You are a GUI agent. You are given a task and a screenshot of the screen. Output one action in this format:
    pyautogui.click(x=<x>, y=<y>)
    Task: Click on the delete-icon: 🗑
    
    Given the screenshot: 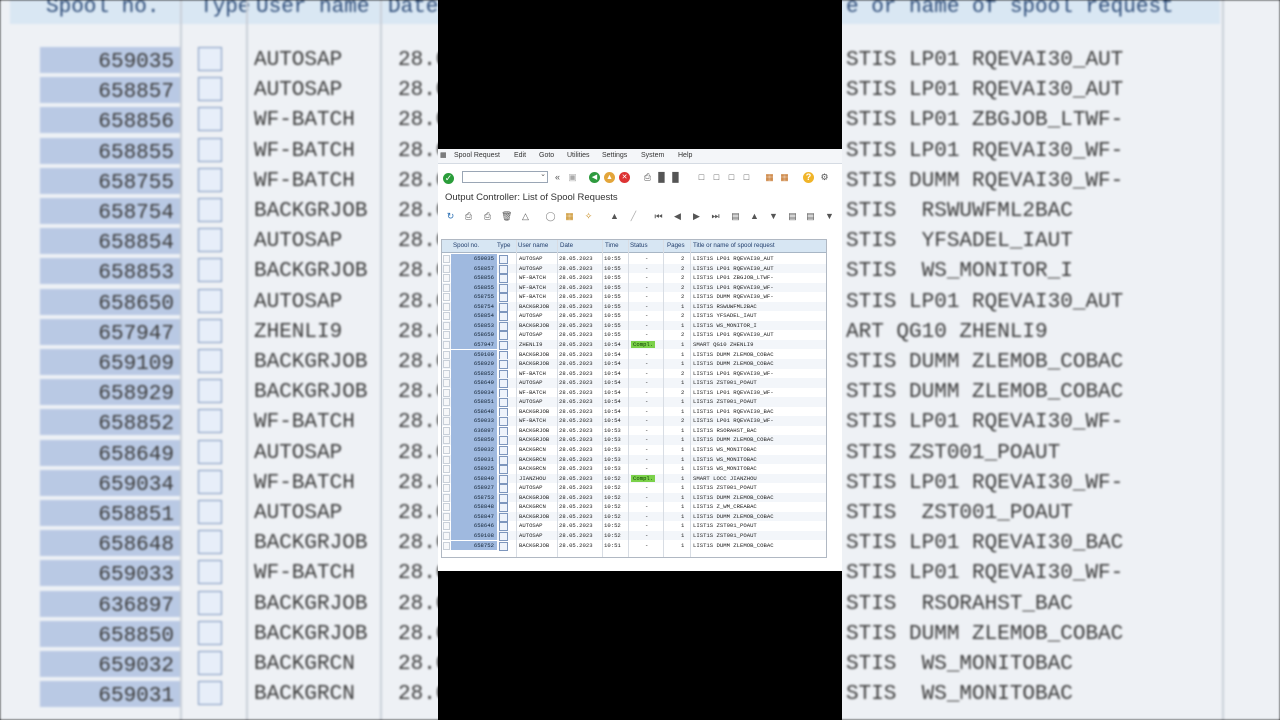 What is the action you would take?
    pyautogui.click(x=506, y=216)
    